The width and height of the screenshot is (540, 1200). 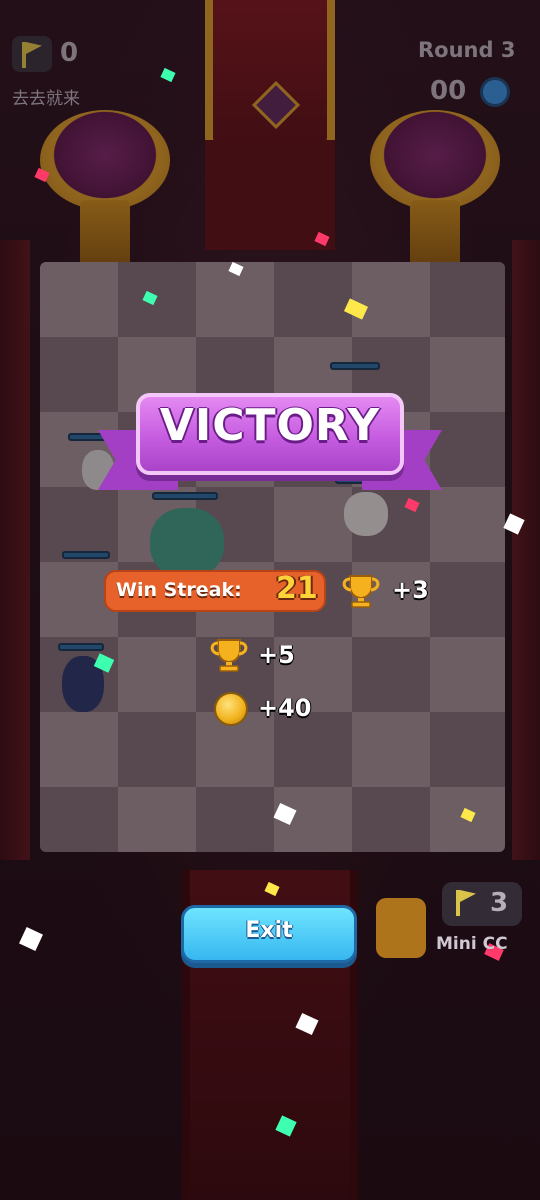 What do you see at coordinates (270, 425) in the screenshot?
I see `victory-title: VICTORY` at bounding box center [270, 425].